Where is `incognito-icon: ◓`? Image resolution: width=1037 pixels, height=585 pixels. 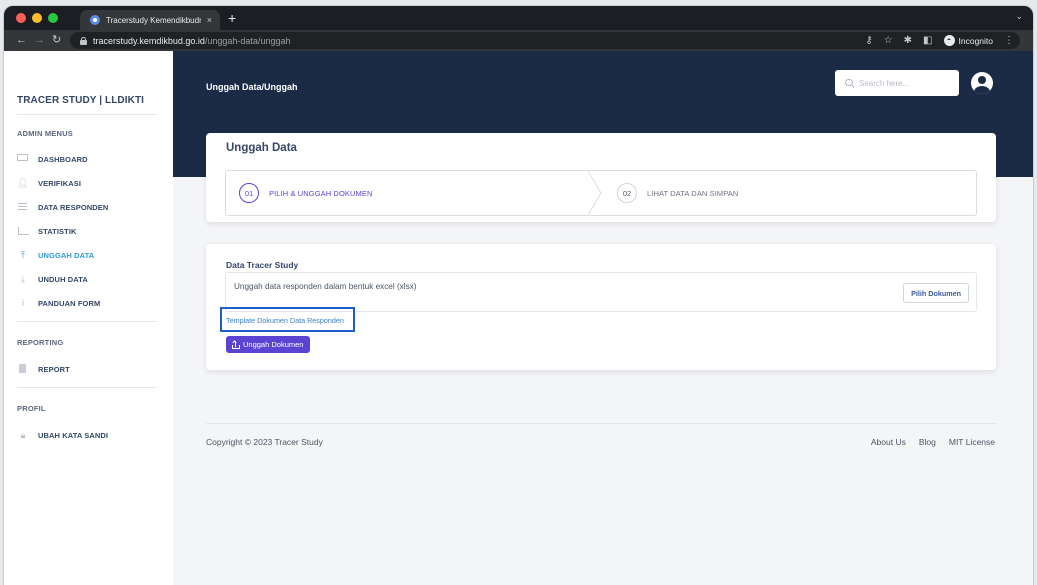 incognito-icon: ◓ is located at coordinates (949, 40).